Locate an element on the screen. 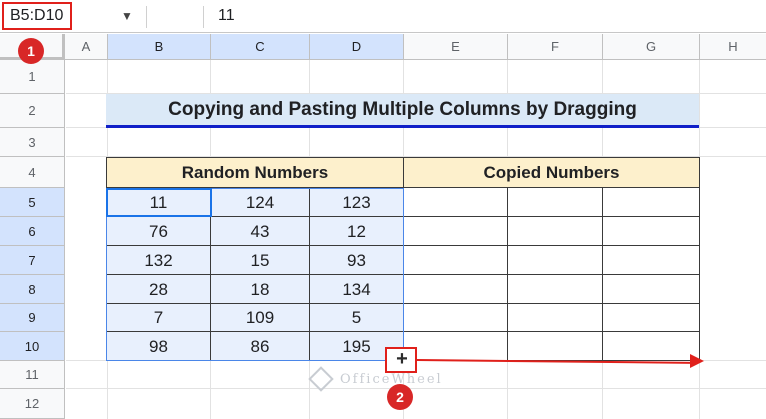 This screenshot has height=419, width=766. row-header-4: 4 is located at coordinates (32, 172).